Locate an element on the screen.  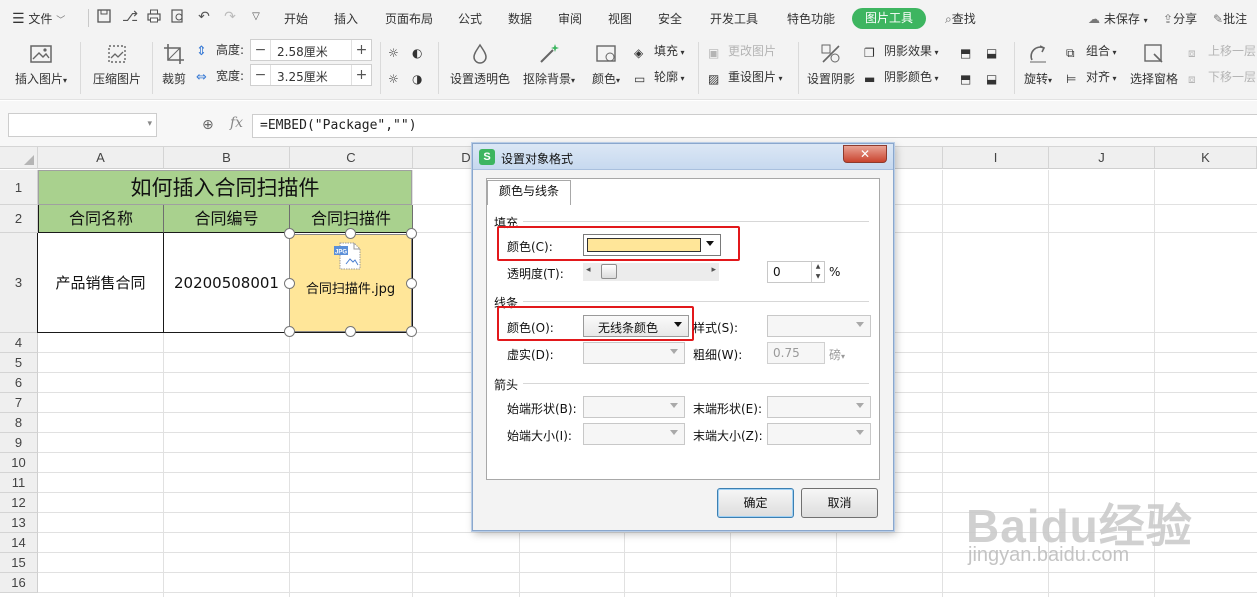
resize-handle-bottom-left is located at coordinates (289, 331).